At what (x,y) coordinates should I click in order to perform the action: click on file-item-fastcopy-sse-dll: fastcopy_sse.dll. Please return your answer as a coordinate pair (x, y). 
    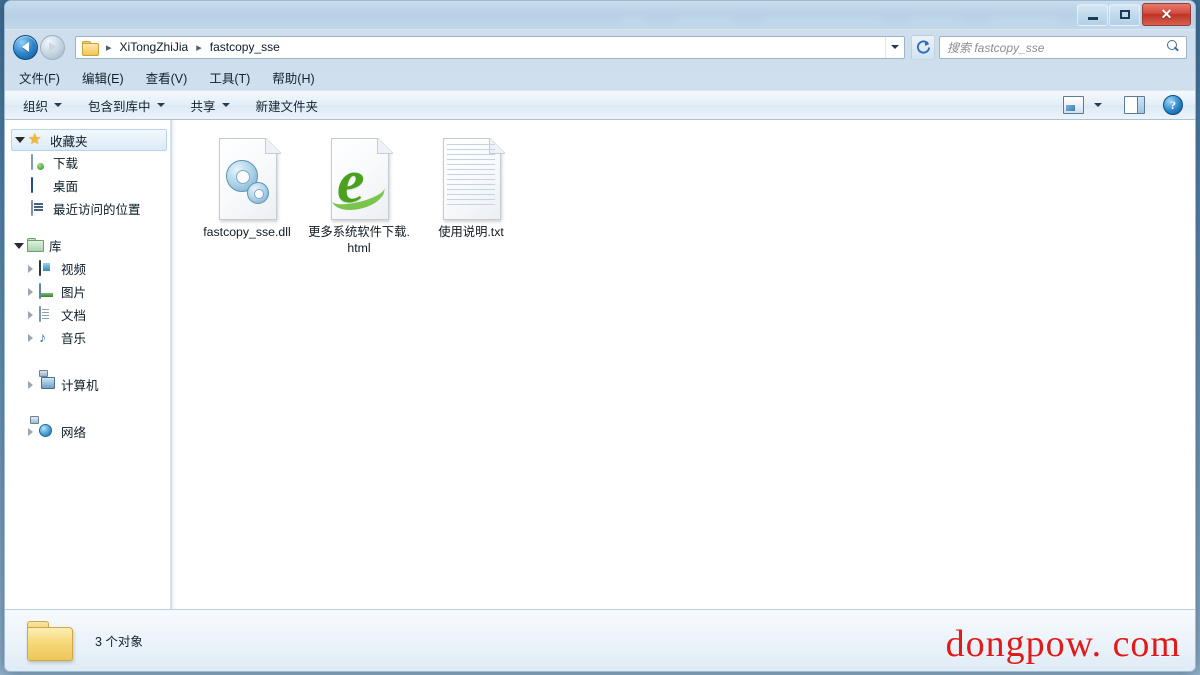
    Looking at the image, I should click on (247, 195).